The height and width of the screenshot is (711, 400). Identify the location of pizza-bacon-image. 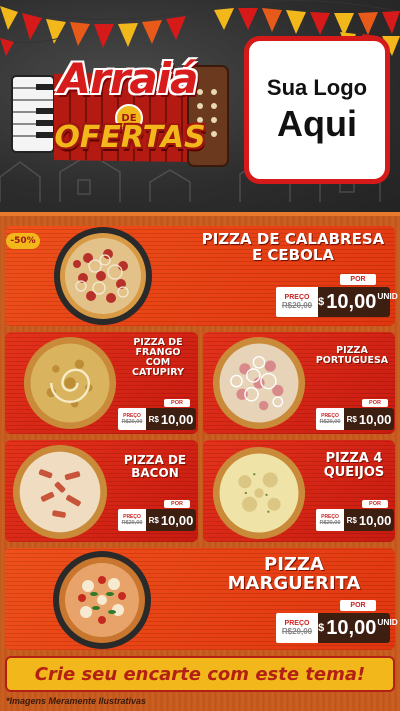
(60, 492).